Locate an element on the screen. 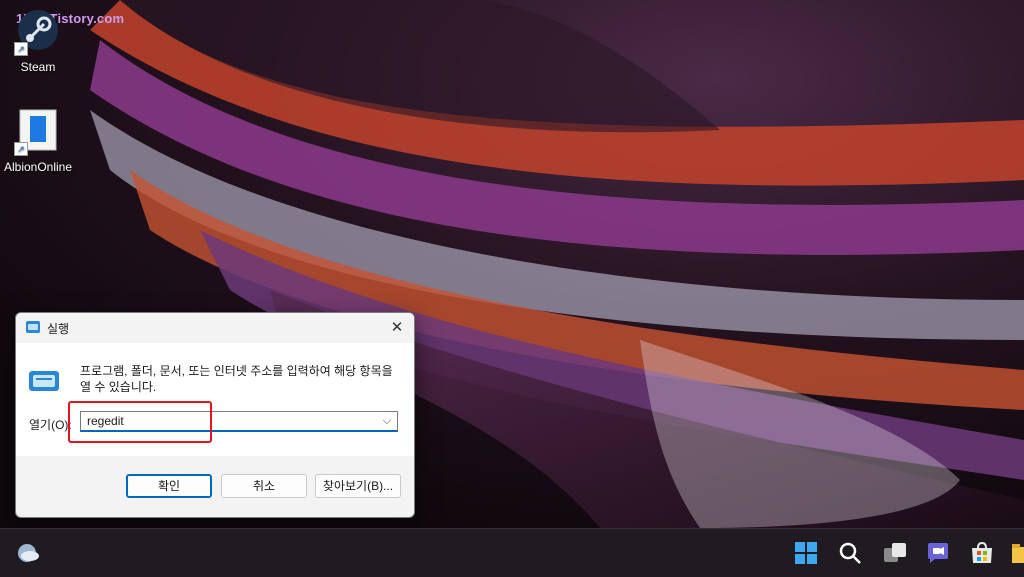  steam-icon: ↗ is located at coordinates (38, 32).